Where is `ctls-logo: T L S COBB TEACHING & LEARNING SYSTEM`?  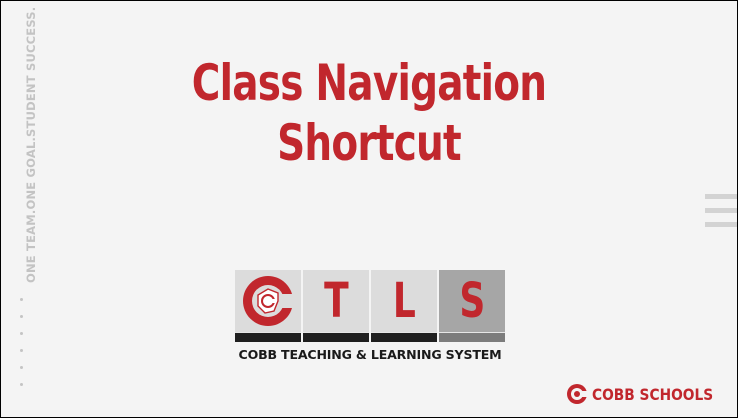 ctls-logo: T L S COBB TEACHING & LEARNING SYSTEM is located at coordinates (370, 316).